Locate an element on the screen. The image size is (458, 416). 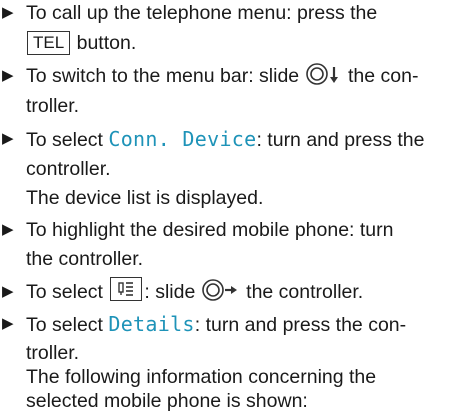
step-5-prefix: To select is located at coordinates (67, 292).